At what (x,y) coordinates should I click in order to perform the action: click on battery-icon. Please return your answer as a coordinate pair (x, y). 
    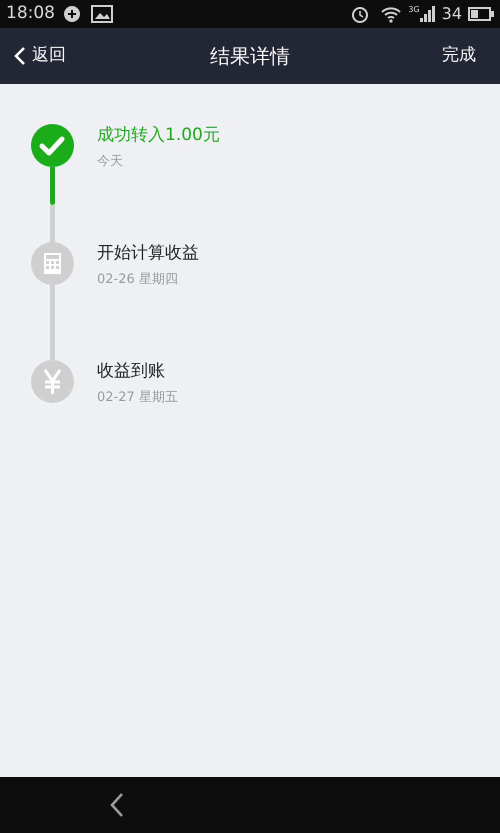
    Looking at the image, I should click on (481, 14).